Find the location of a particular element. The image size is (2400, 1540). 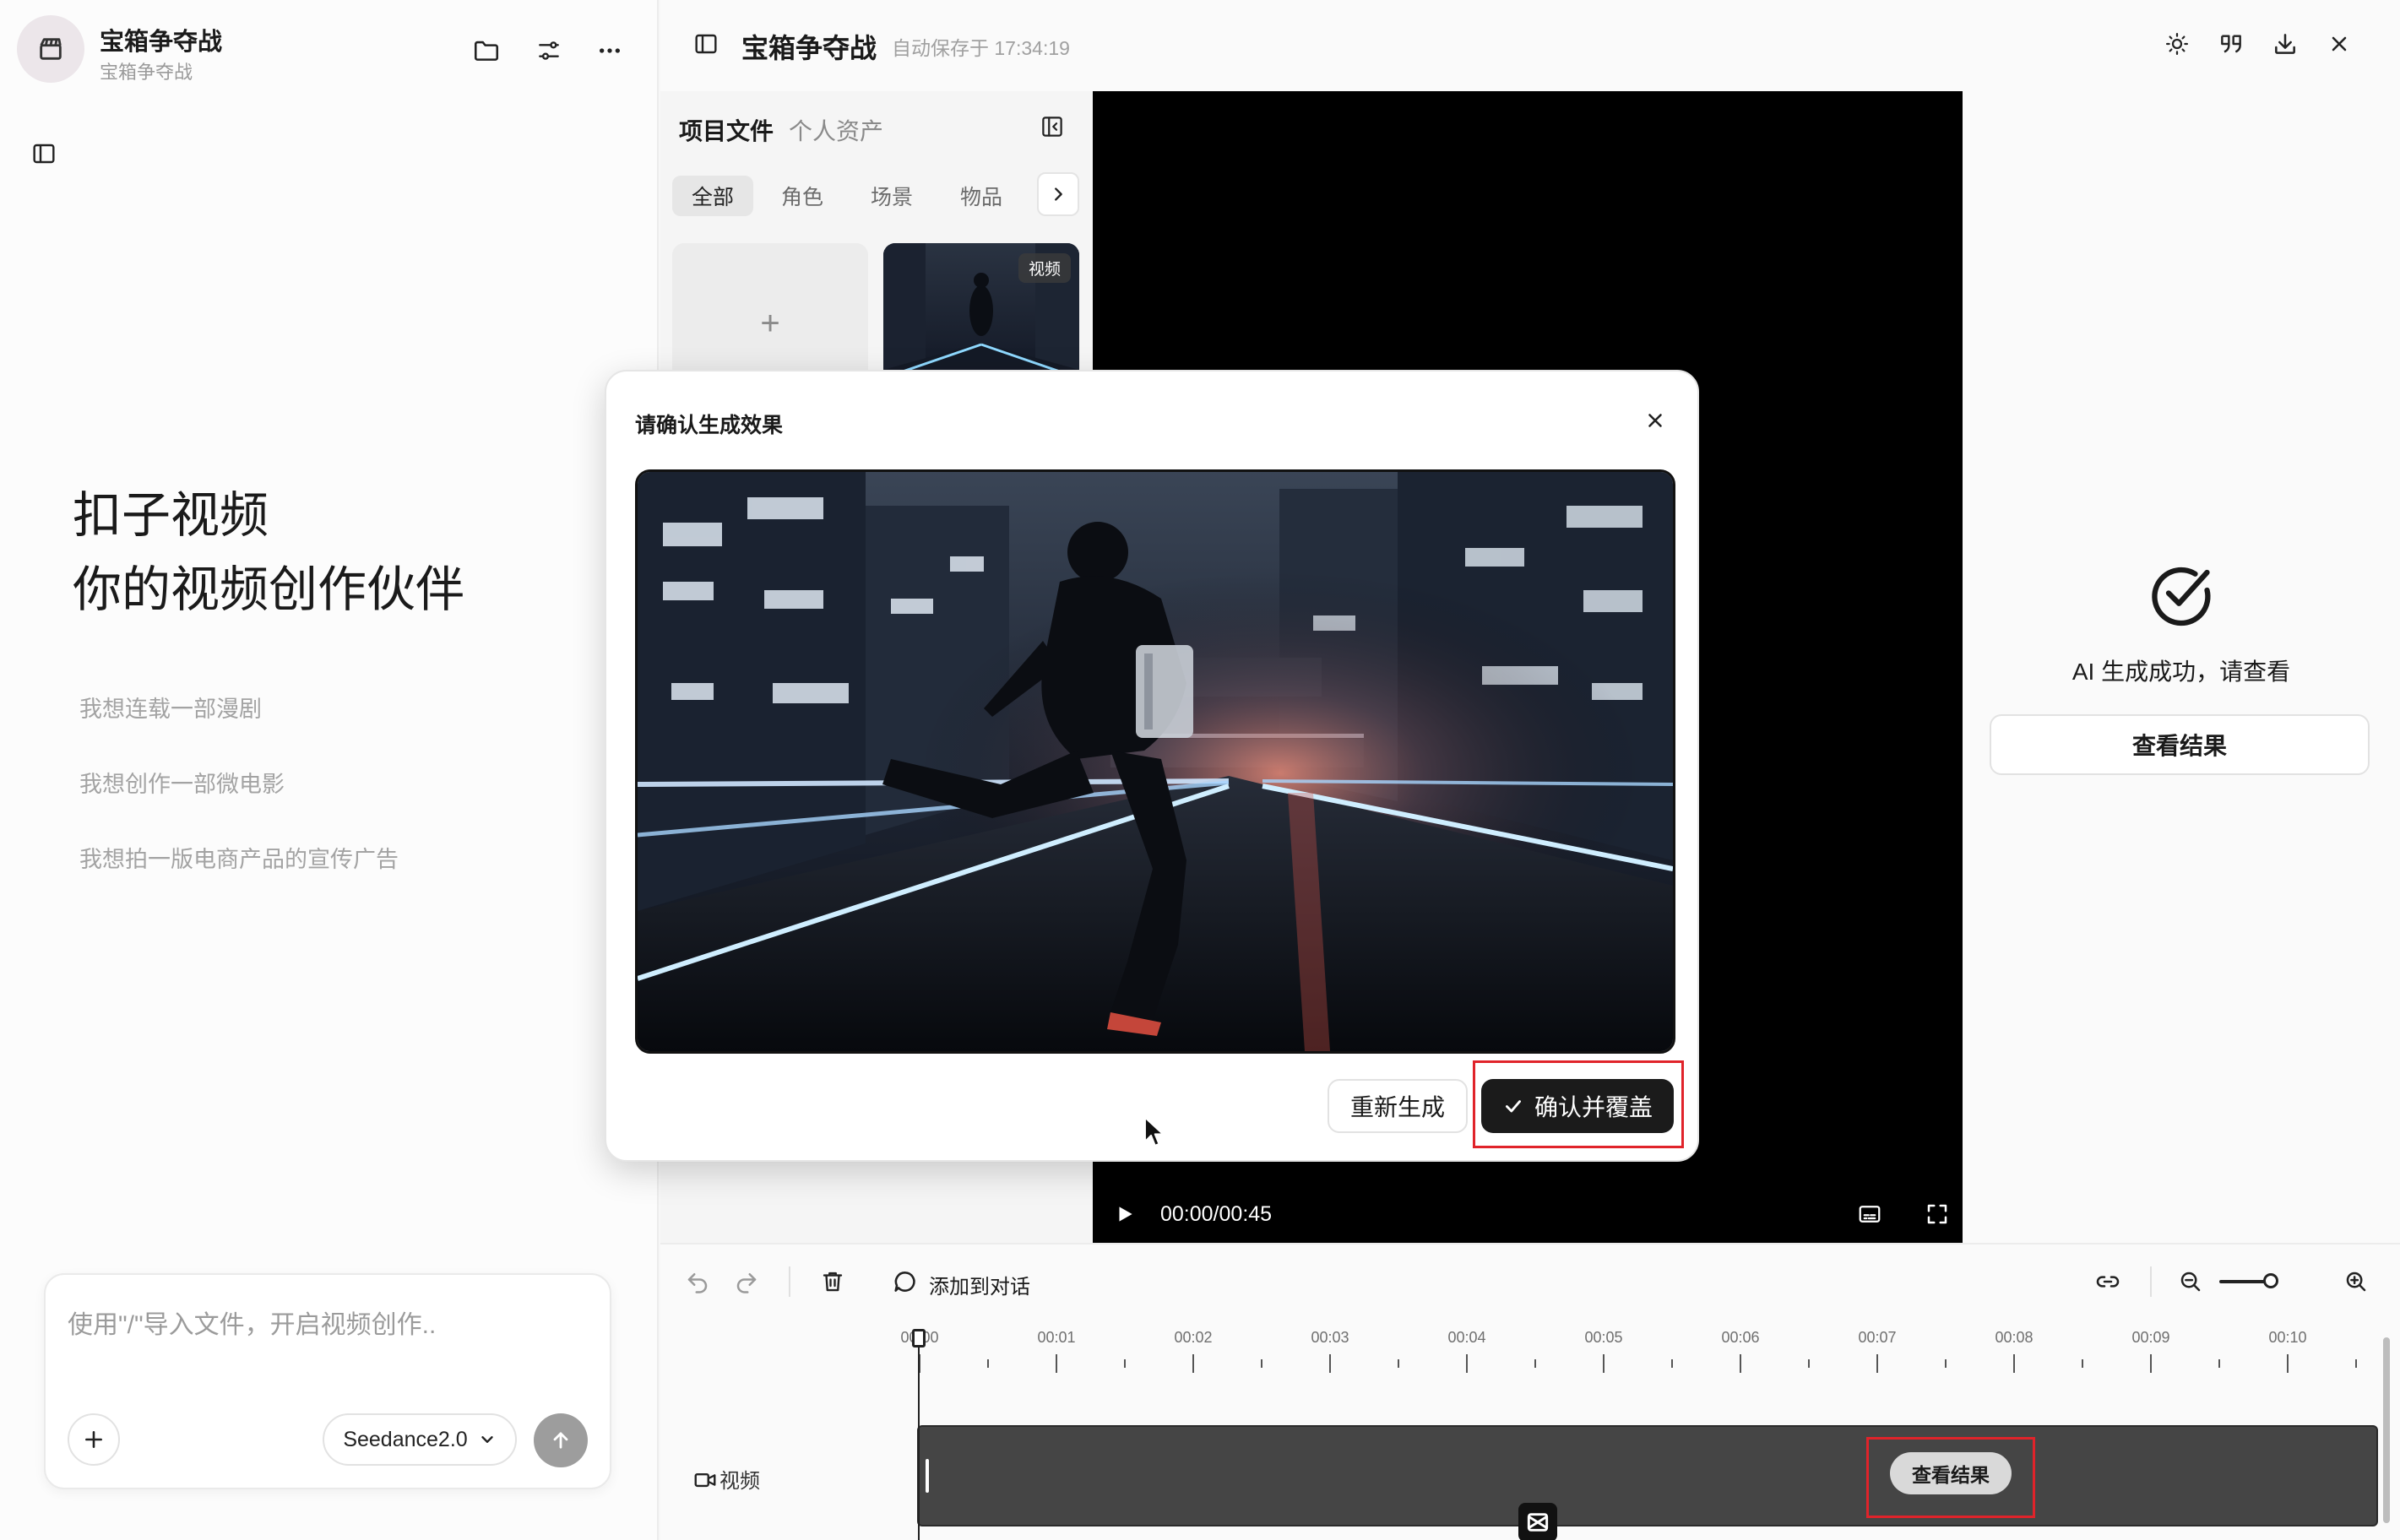

ruler-label: 00:06 is located at coordinates (1740, 1337).